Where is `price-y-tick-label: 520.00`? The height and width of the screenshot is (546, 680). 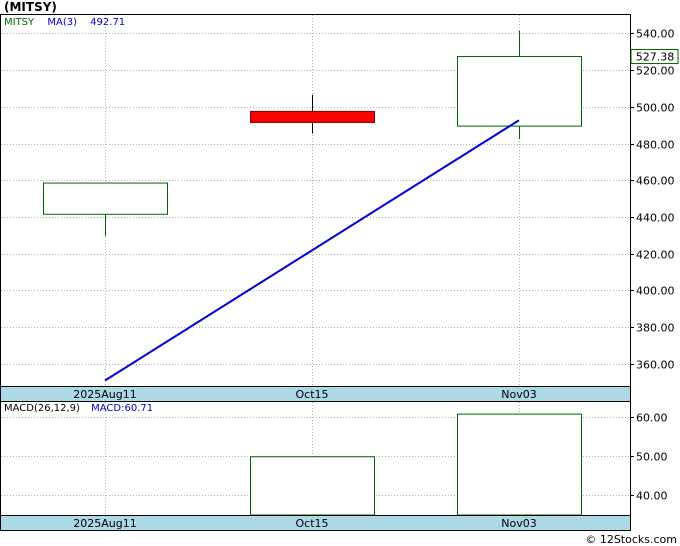
price-y-tick-label: 520.00 is located at coordinates (655, 71).